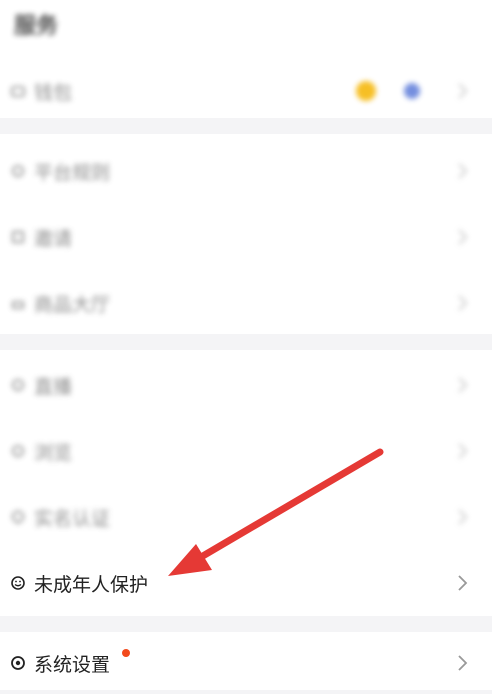  Describe the element at coordinates (53, 452) in the screenshot. I see `list-item-label: 浏览` at that location.